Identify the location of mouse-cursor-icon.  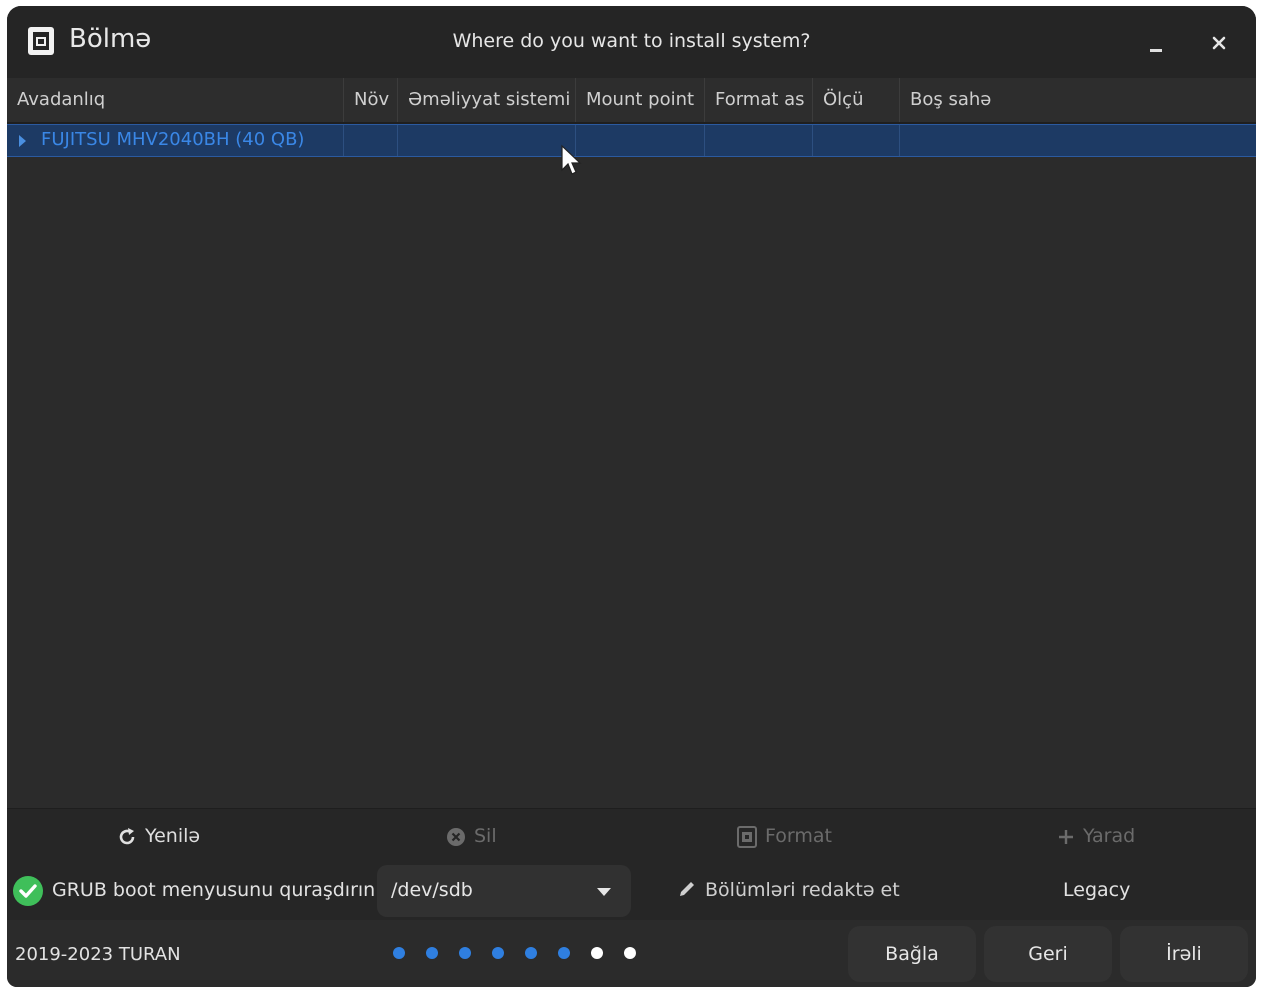
(571, 159).